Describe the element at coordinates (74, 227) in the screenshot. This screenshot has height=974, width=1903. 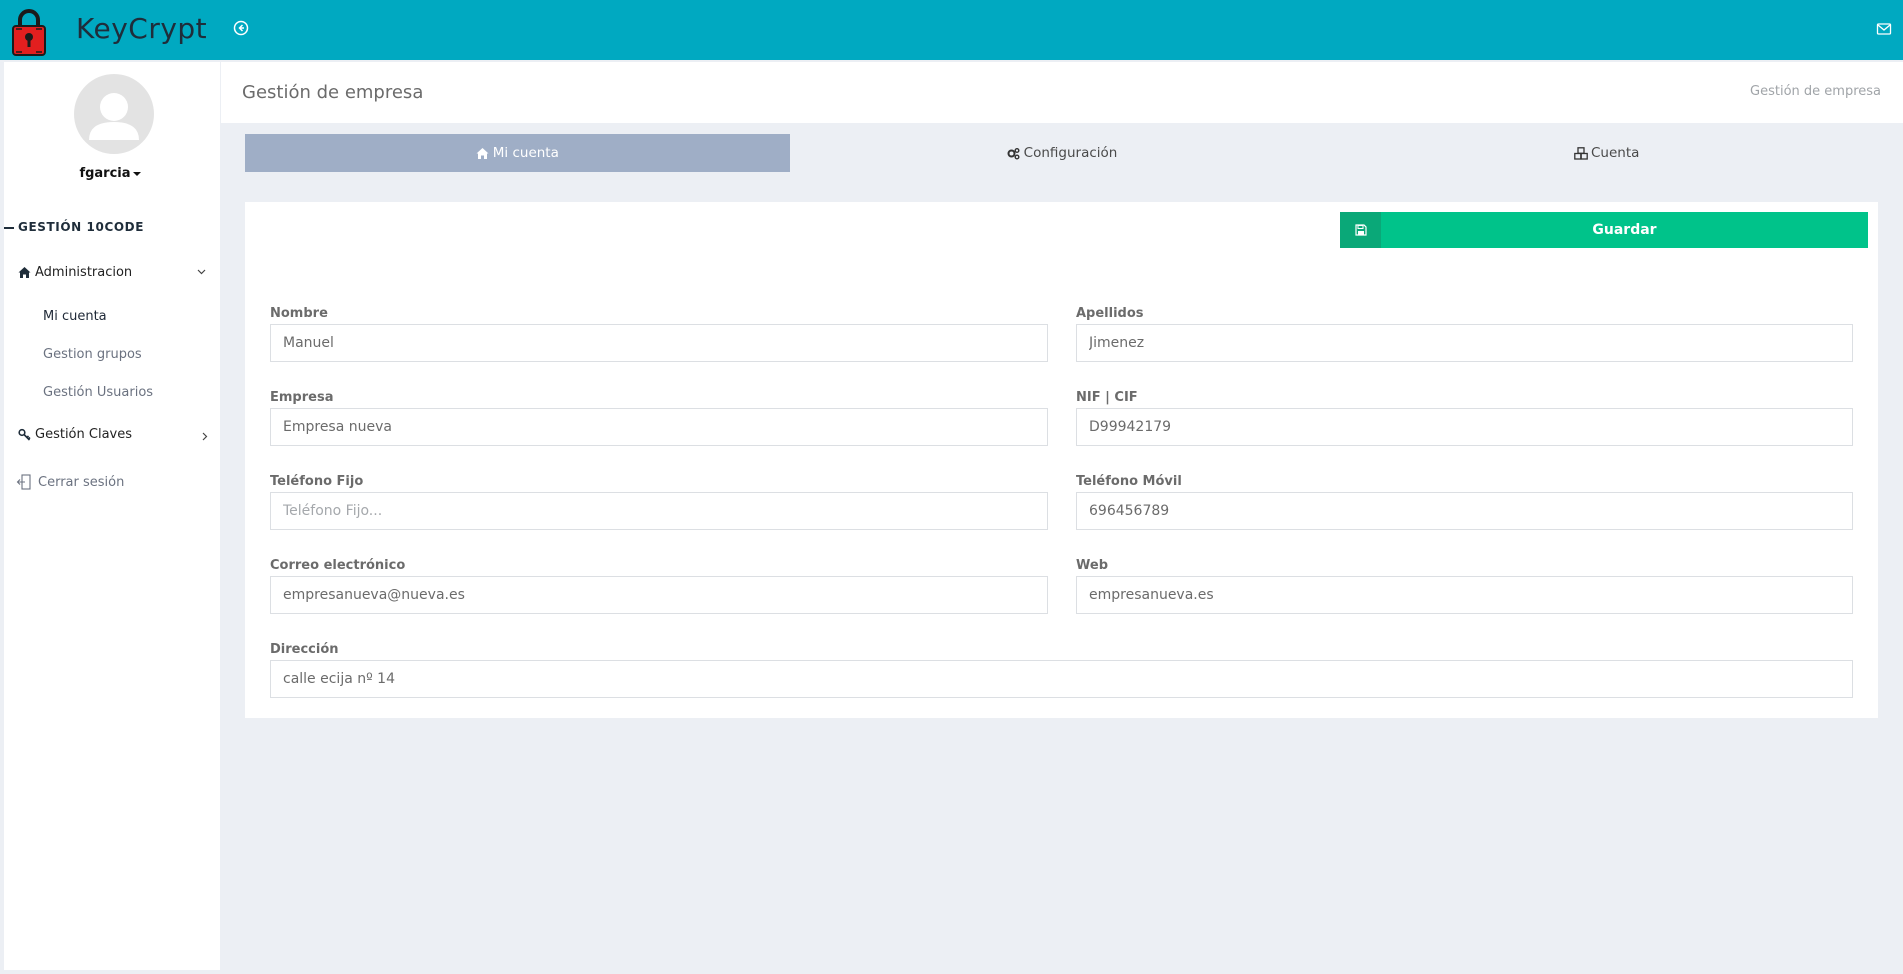
I see `sidebar-section-title: GESTIÓN 10CODE` at that location.